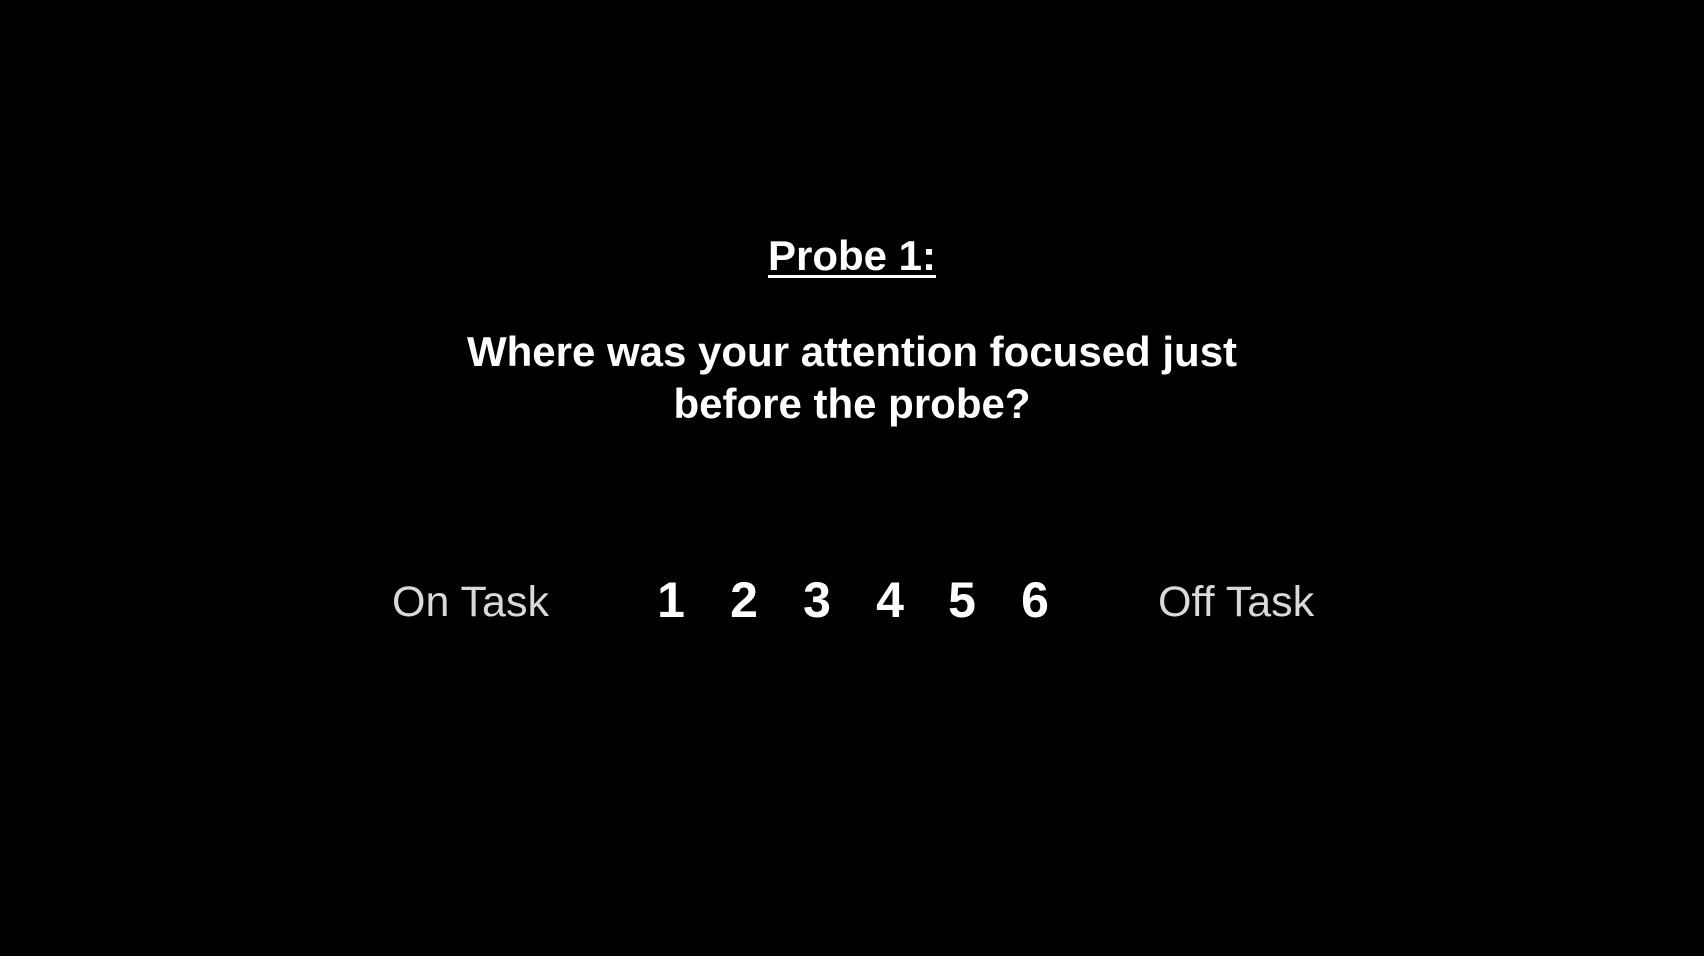  What do you see at coordinates (852, 600) in the screenshot?
I see `rating-scale: 1 2 3 4 5 6` at bounding box center [852, 600].